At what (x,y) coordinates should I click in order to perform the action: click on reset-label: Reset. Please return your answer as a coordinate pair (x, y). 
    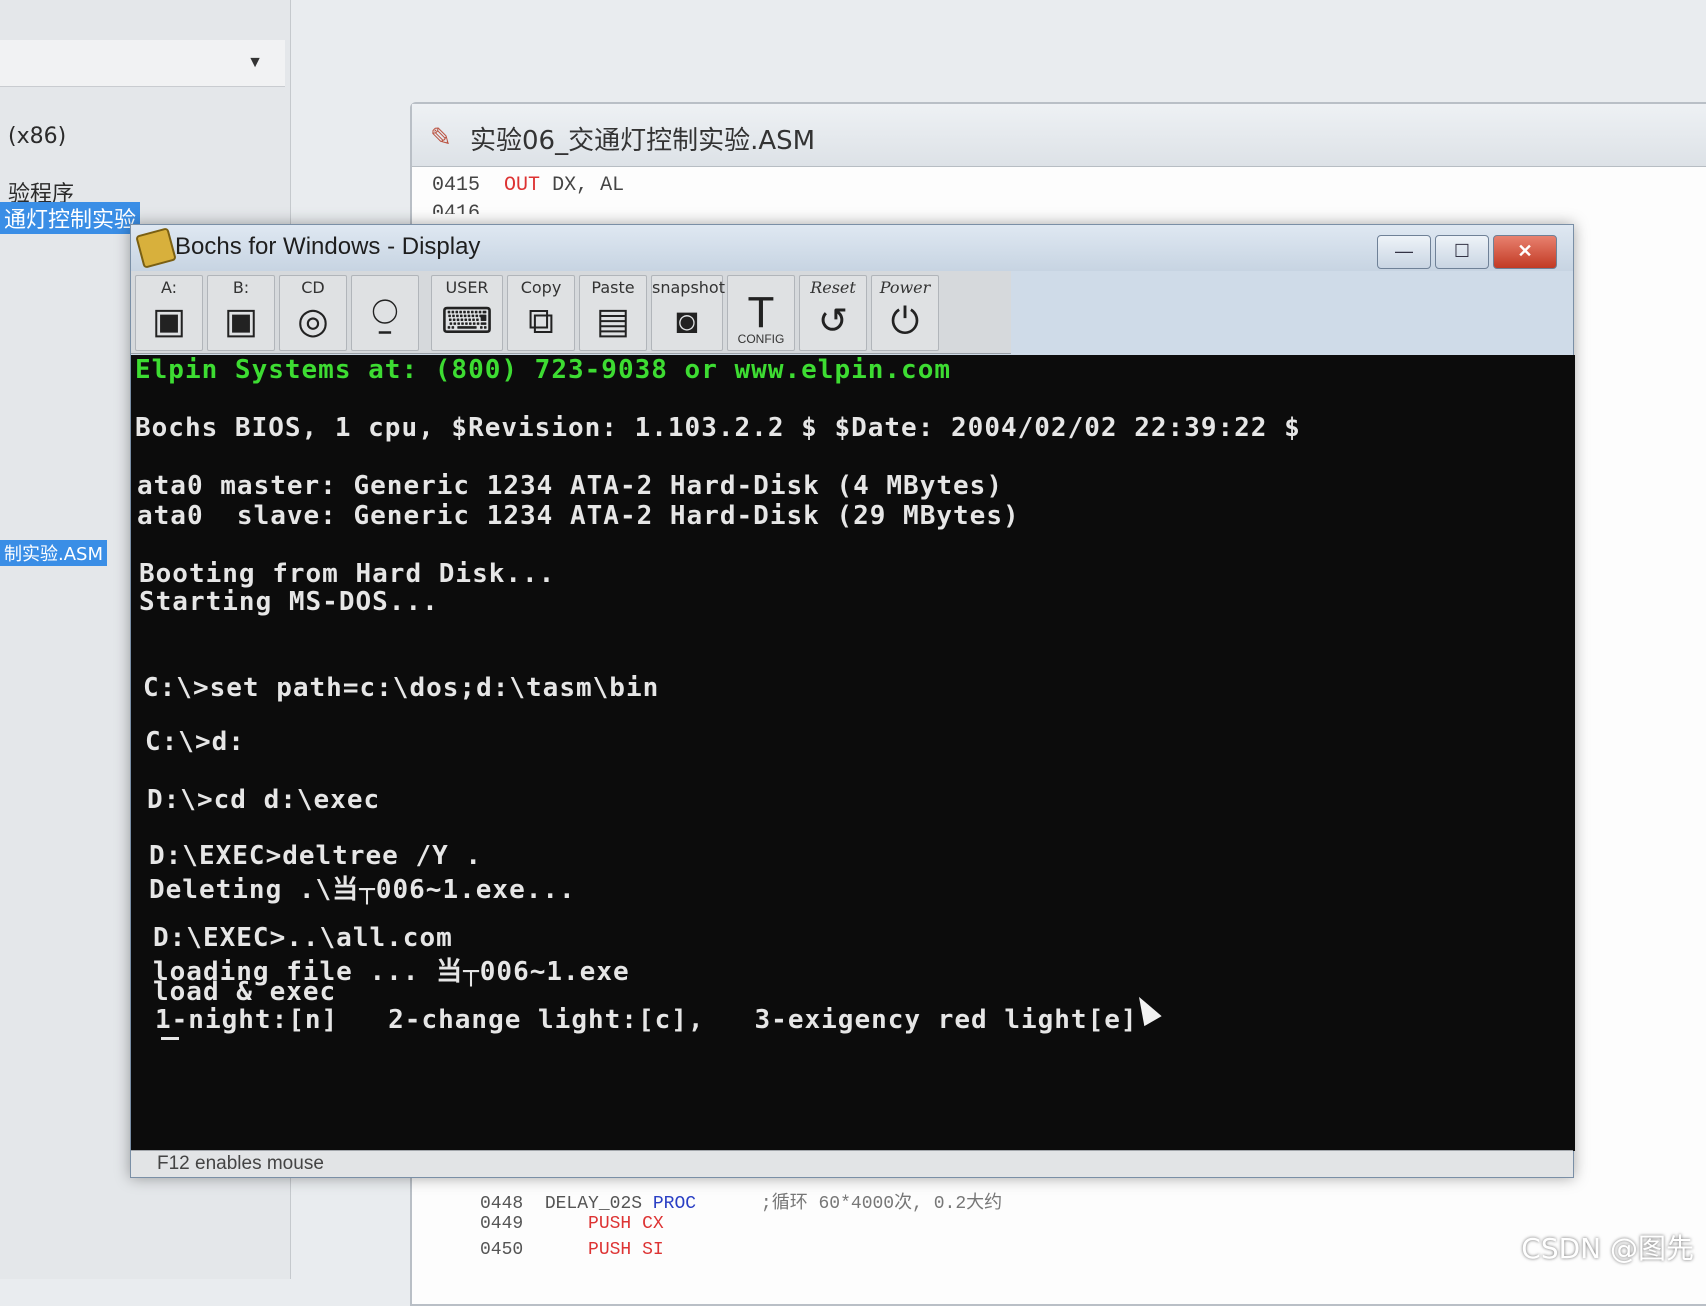
    Looking at the image, I should click on (833, 287).